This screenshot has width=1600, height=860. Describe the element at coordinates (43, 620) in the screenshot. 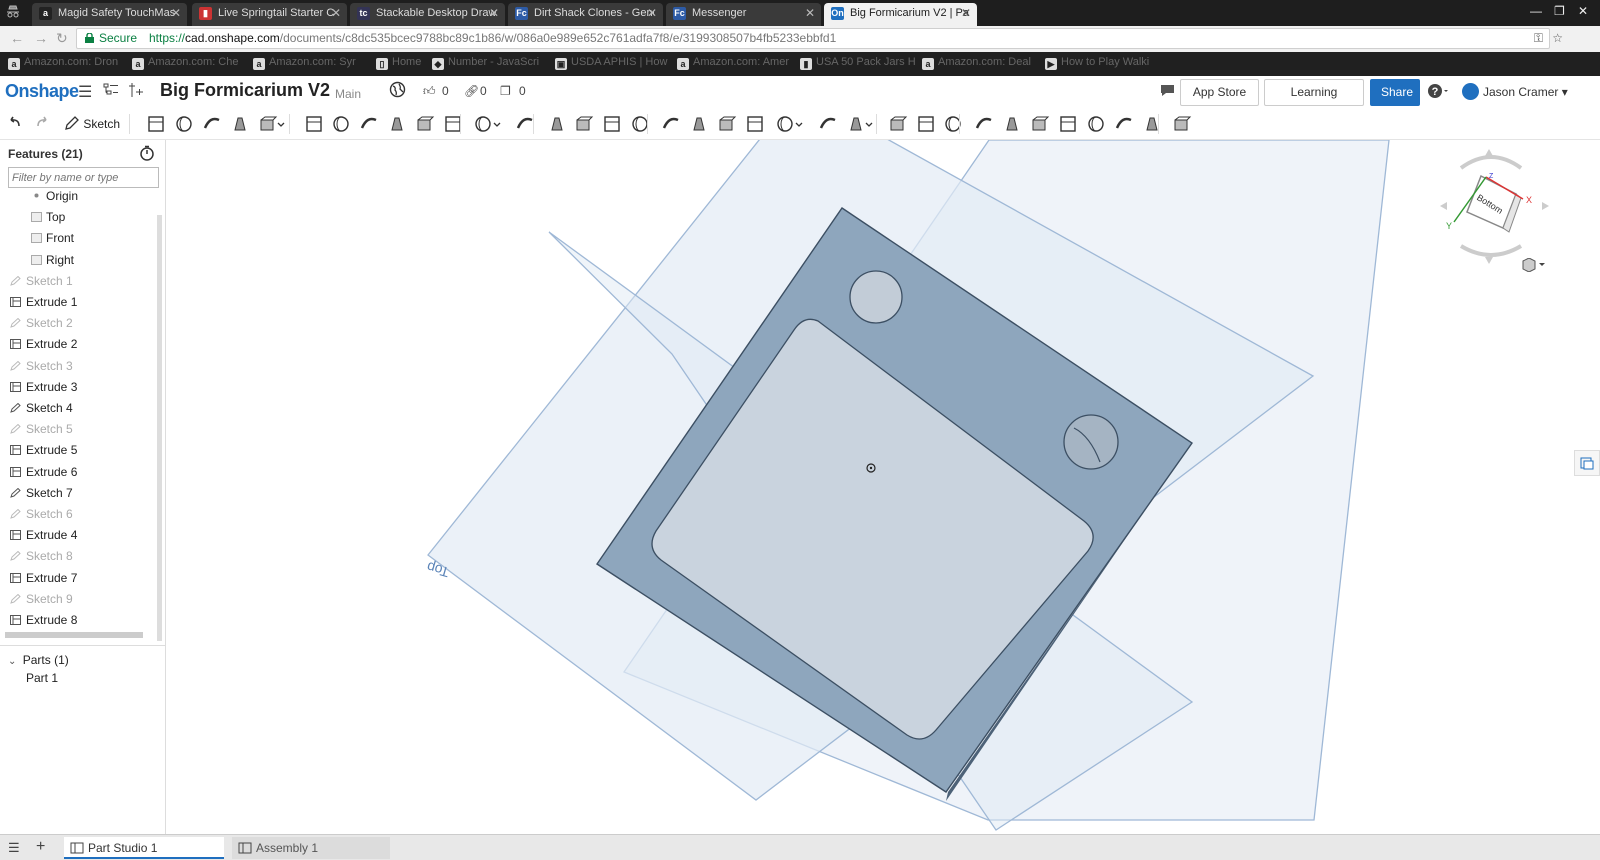

I see `feature-item-extrude: Extrude 8` at that location.